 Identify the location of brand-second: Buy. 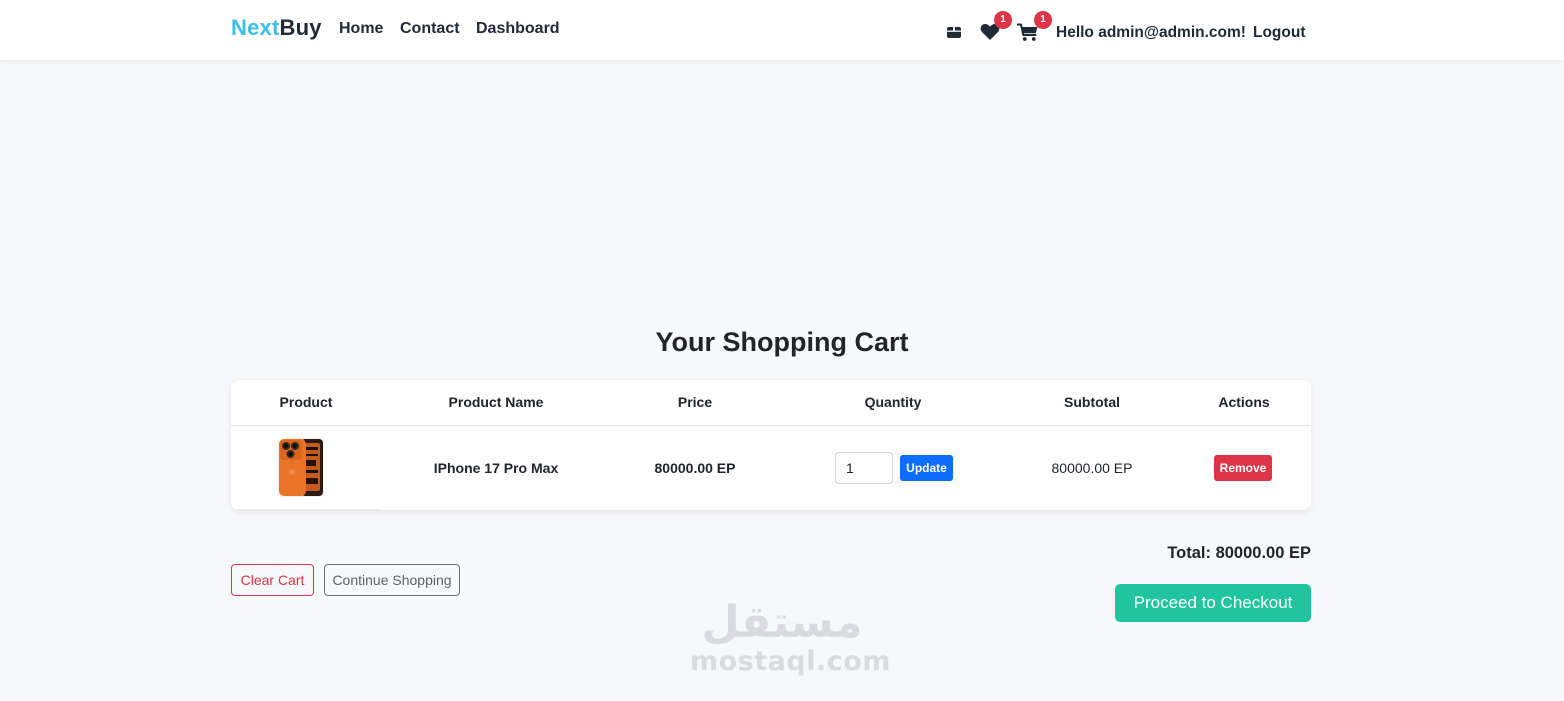
(300, 27).